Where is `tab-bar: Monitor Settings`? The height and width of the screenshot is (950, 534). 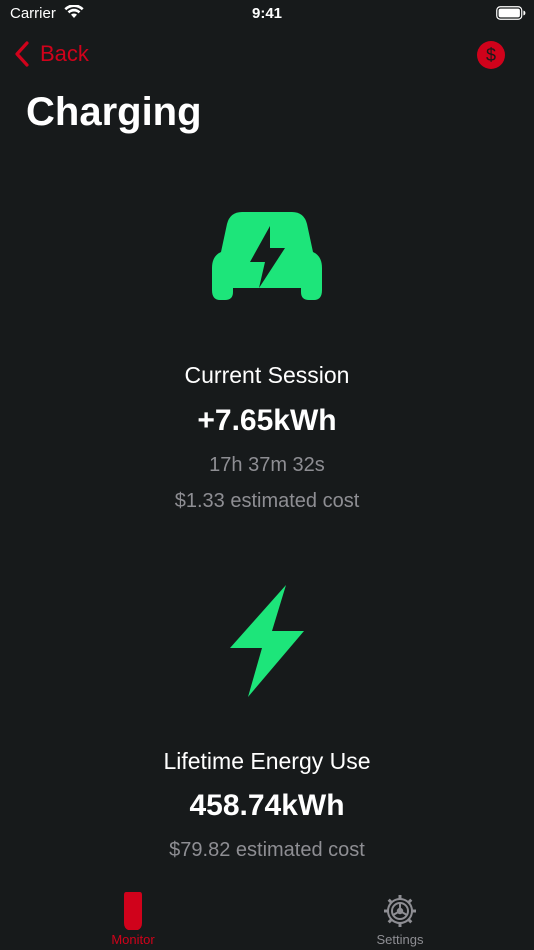
tab-bar: Monitor Settings is located at coordinates (267, 917).